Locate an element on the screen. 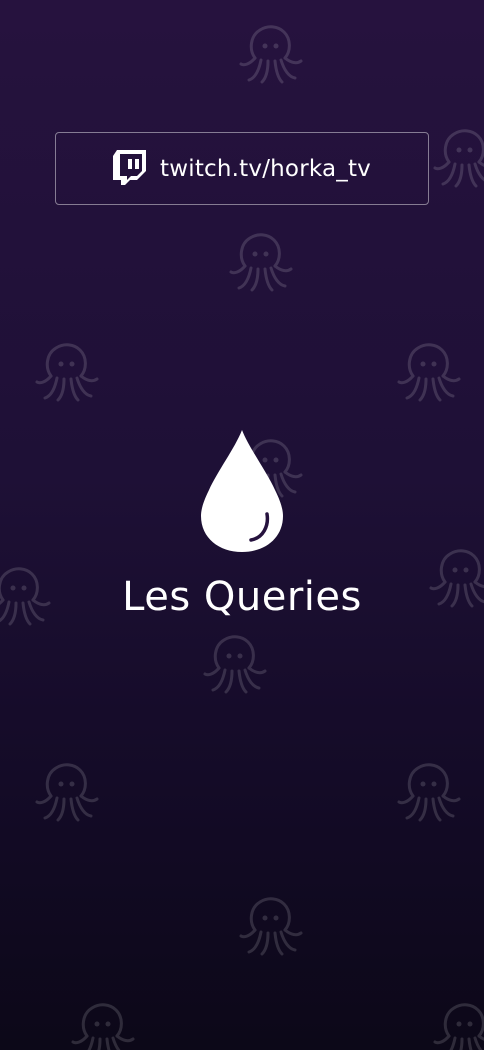  twitch-channel-link: twitch.tv/horka_tv is located at coordinates (242, 168).